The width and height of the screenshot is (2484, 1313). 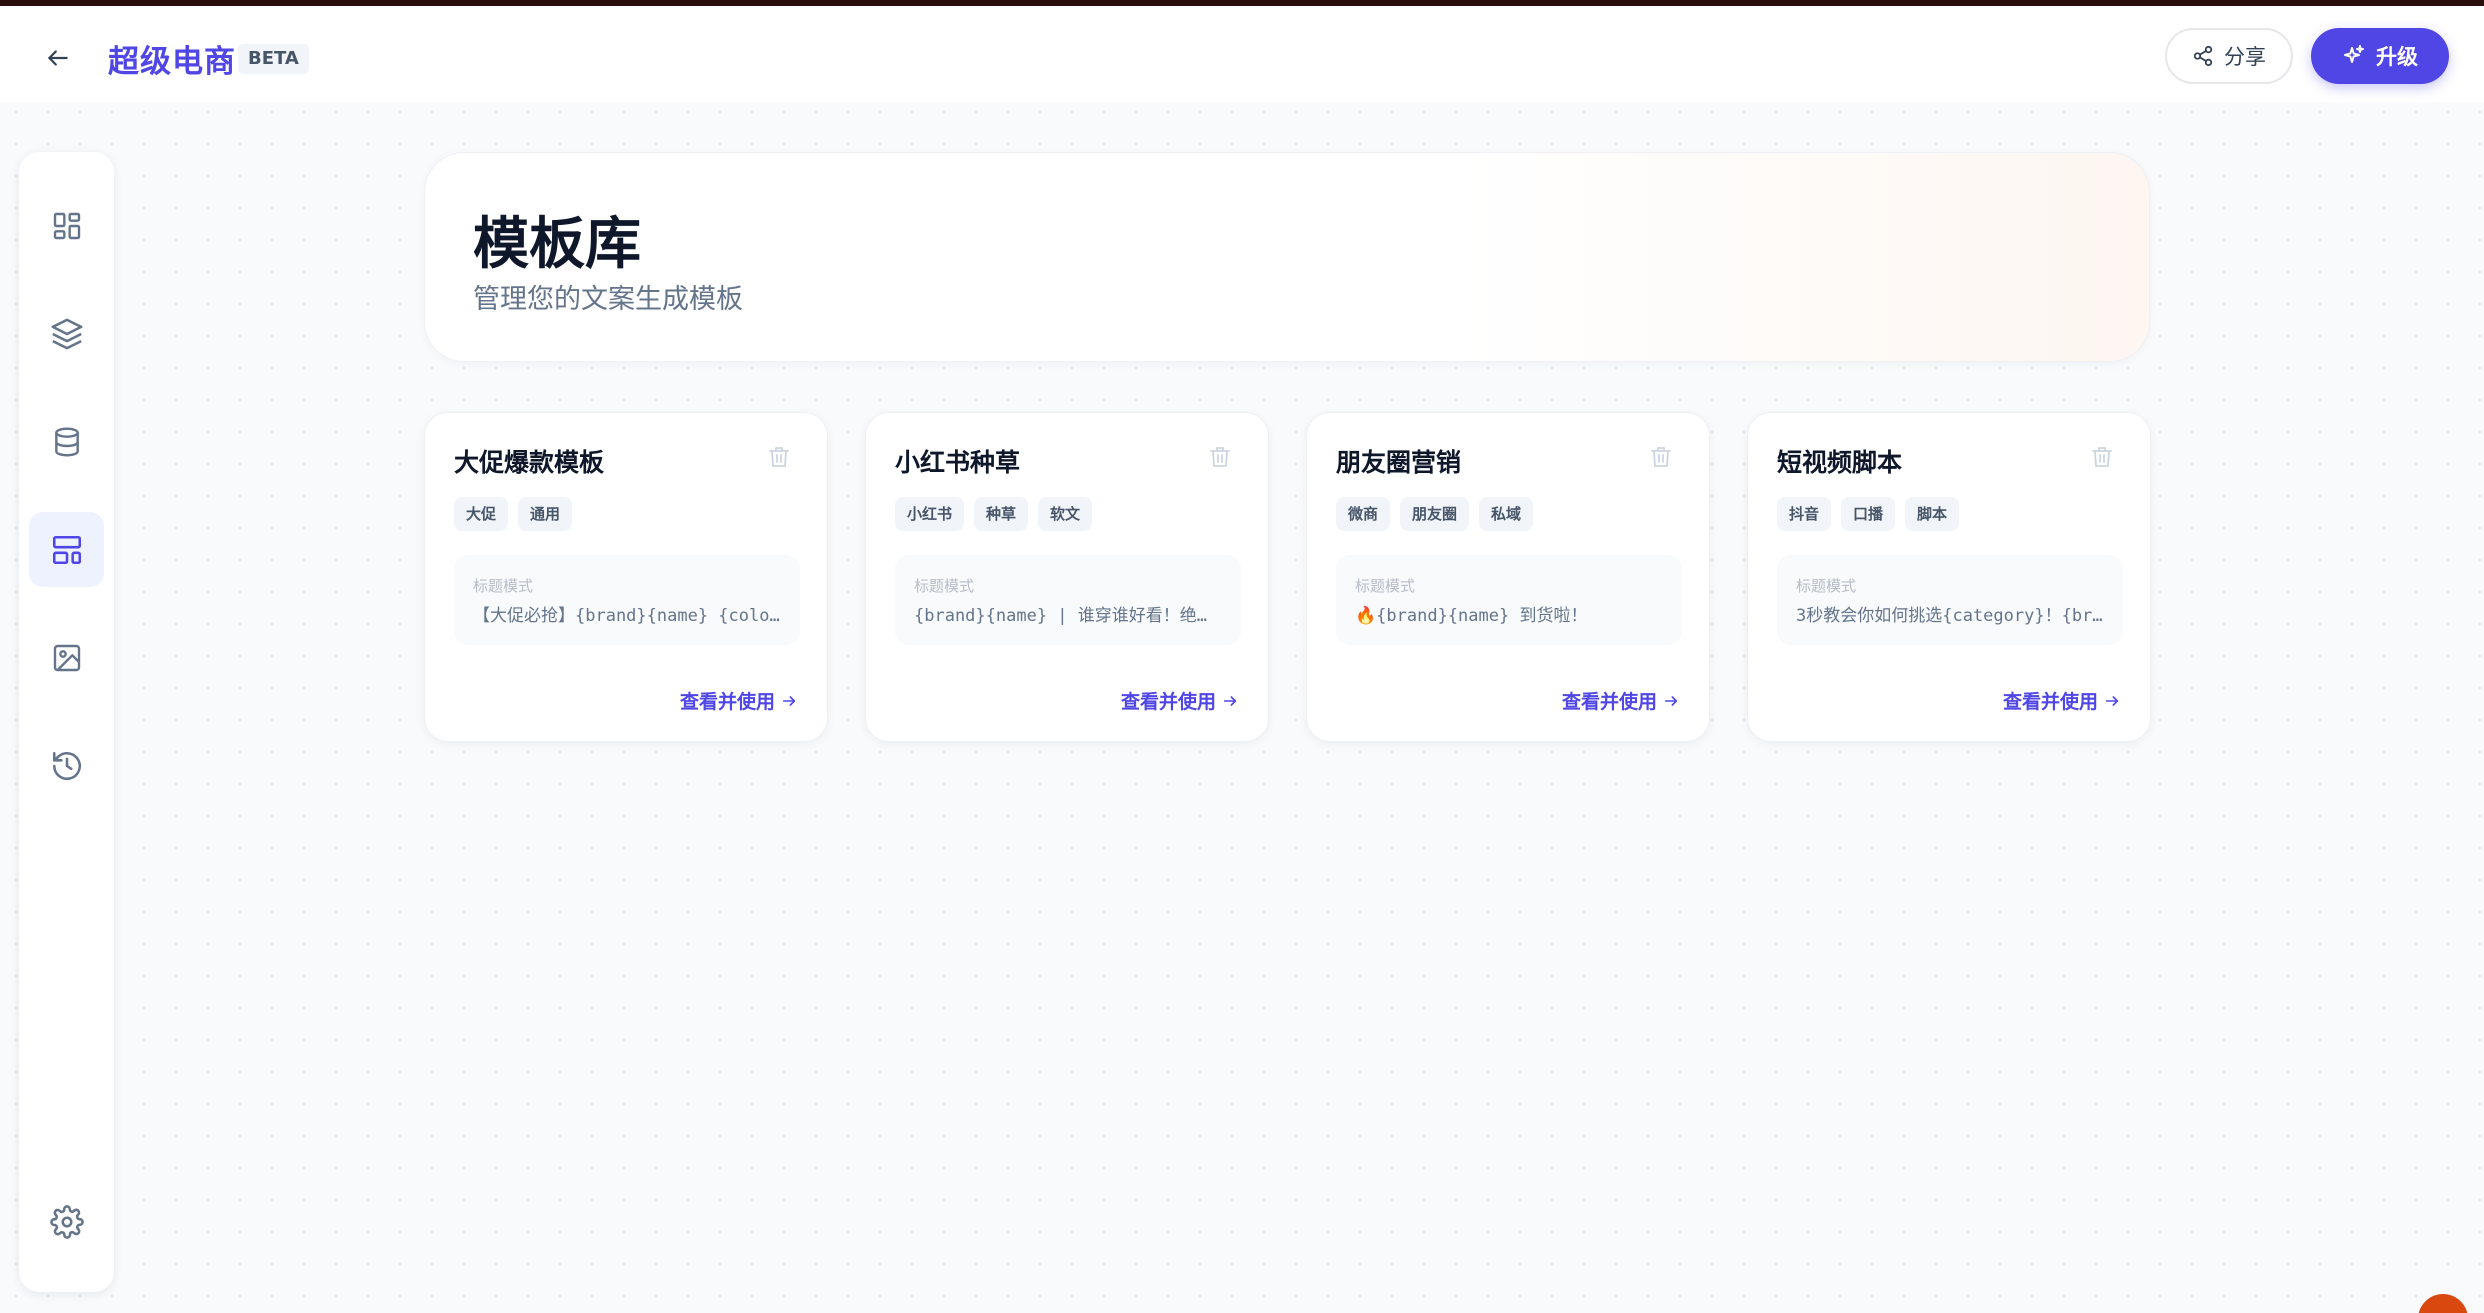 What do you see at coordinates (930, 514) in the screenshot?
I see `tag: 小红书` at bounding box center [930, 514].